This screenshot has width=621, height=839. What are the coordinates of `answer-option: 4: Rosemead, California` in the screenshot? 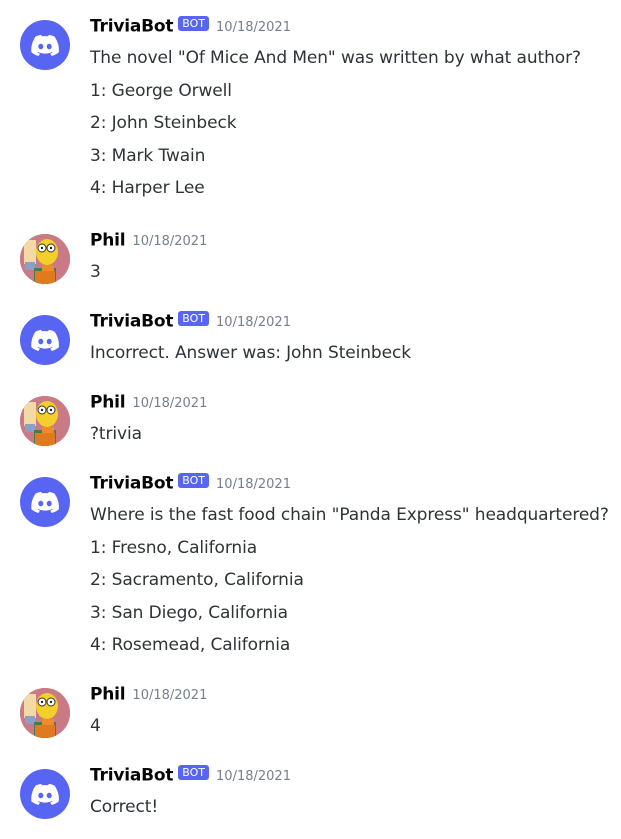 It's located at (190, 645).